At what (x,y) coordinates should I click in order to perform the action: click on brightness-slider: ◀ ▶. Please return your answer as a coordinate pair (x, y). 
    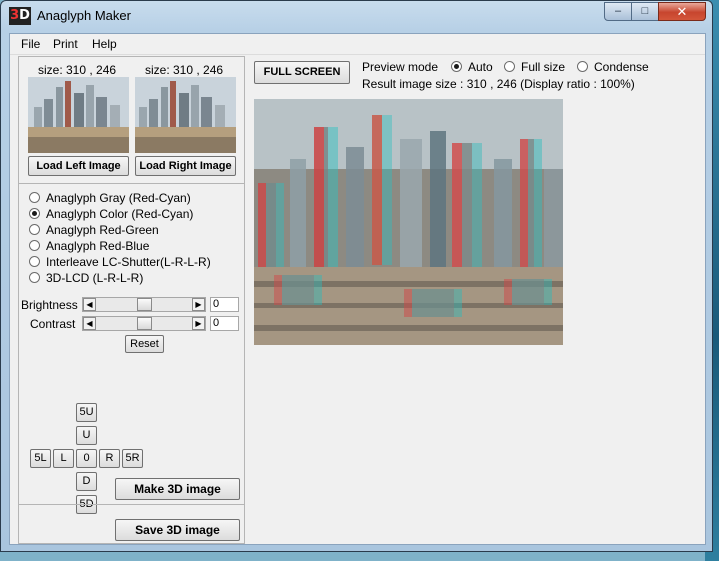
    Looking at the image, I should click on (144, 304).